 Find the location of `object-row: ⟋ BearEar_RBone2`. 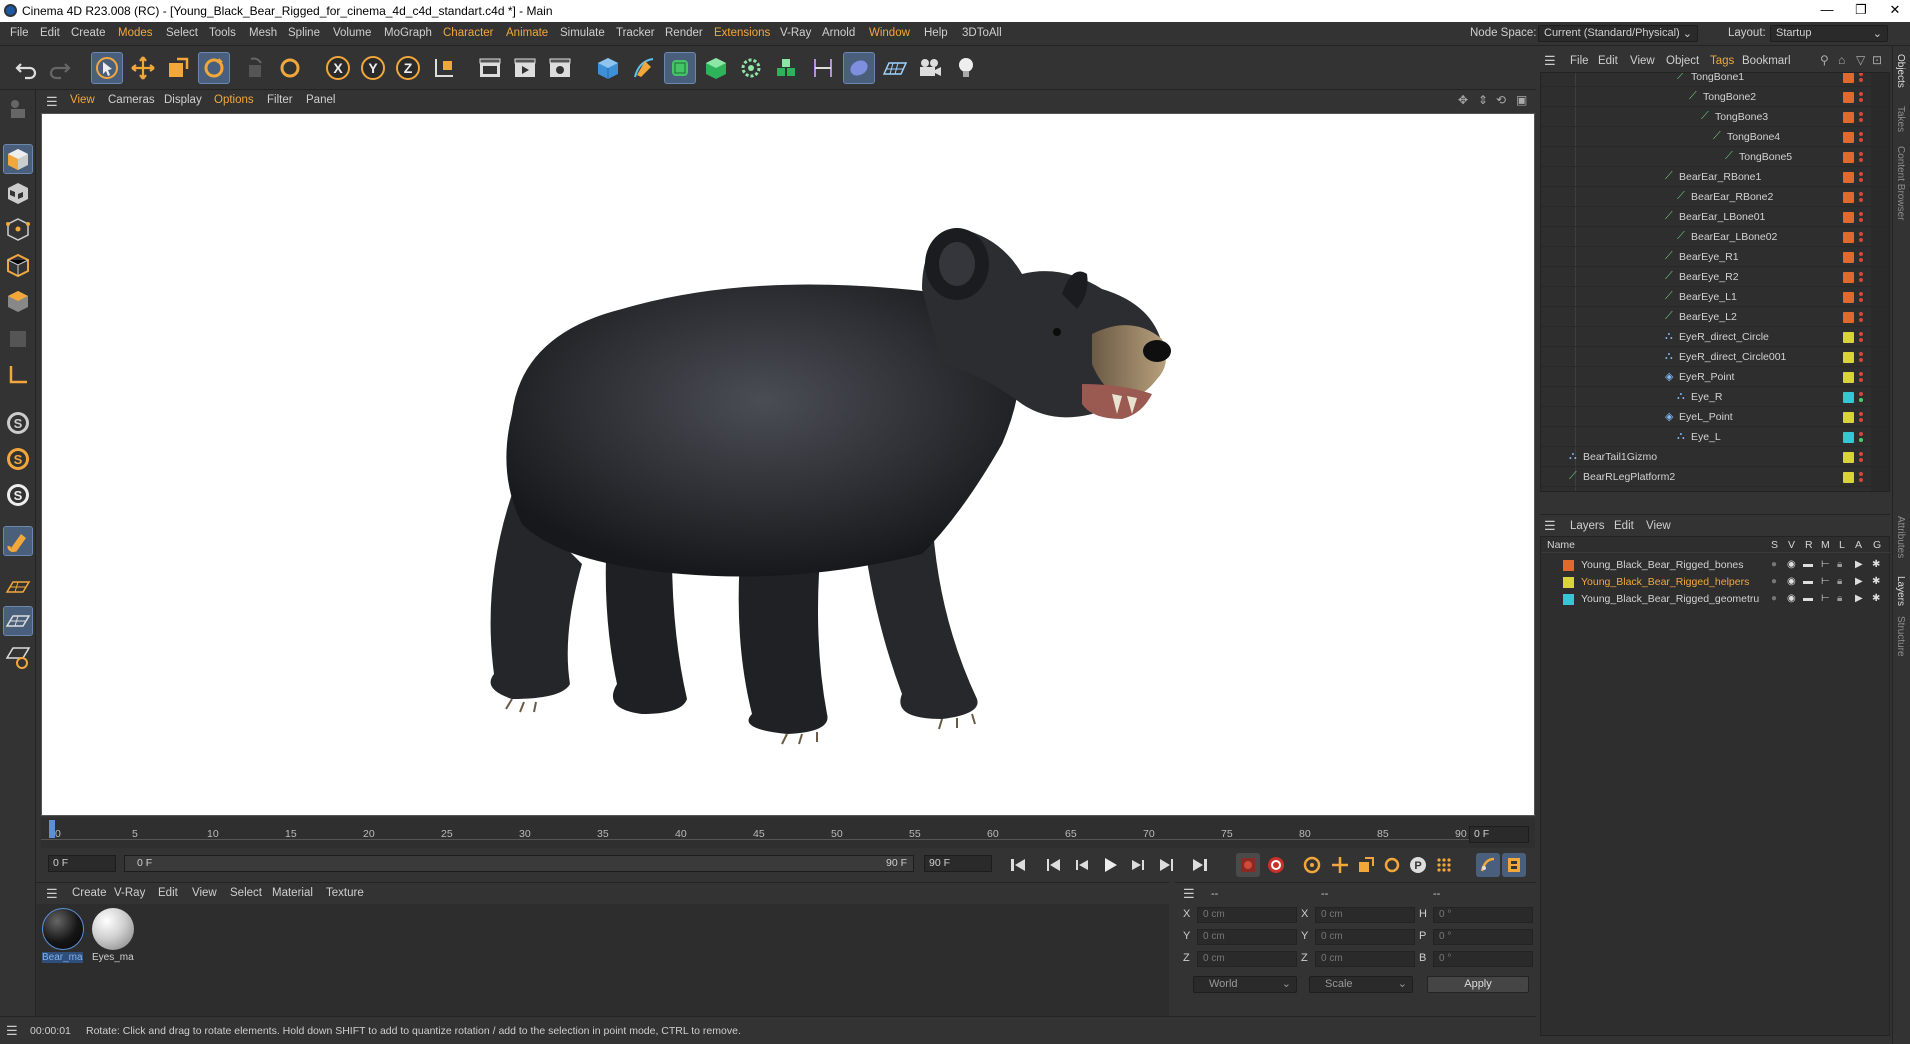

object-row: ⟋ BearEar_RBone2 is located at coordinates (1715, 197).